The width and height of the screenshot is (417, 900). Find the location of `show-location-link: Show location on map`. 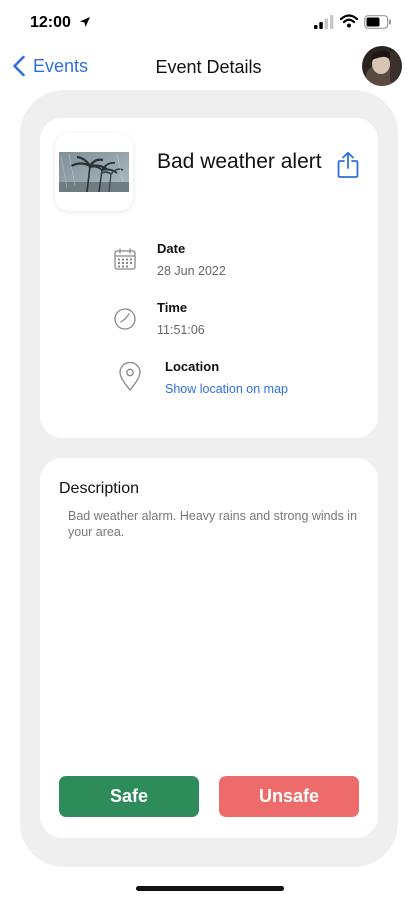

show-location-link: Show location on map is located at coordinates (226, 389).